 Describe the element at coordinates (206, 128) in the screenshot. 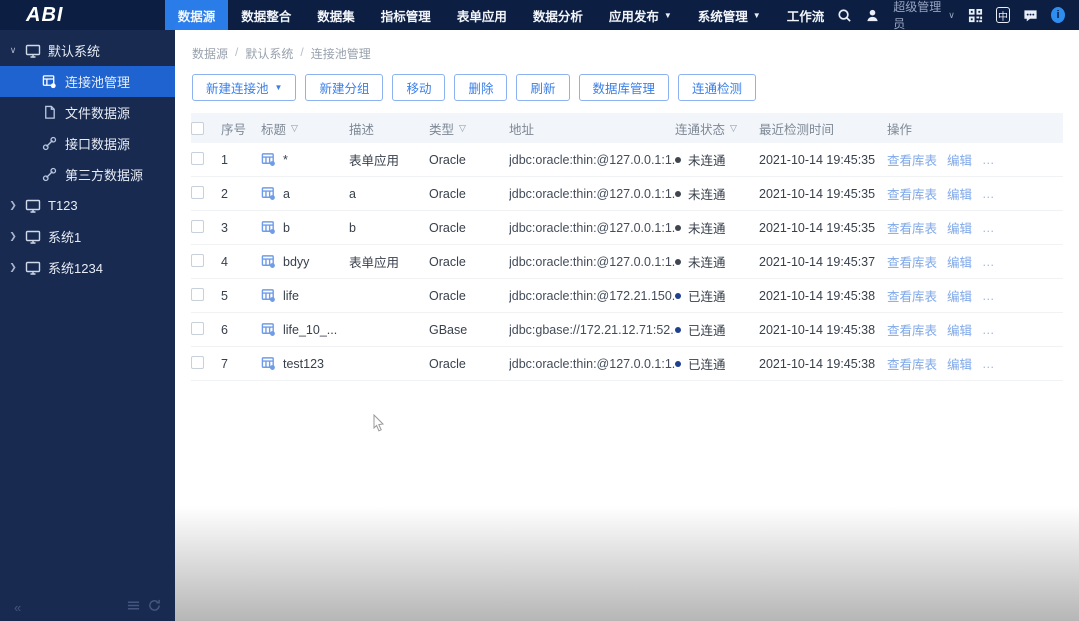

I see `header-checkbox-cell` at that location.